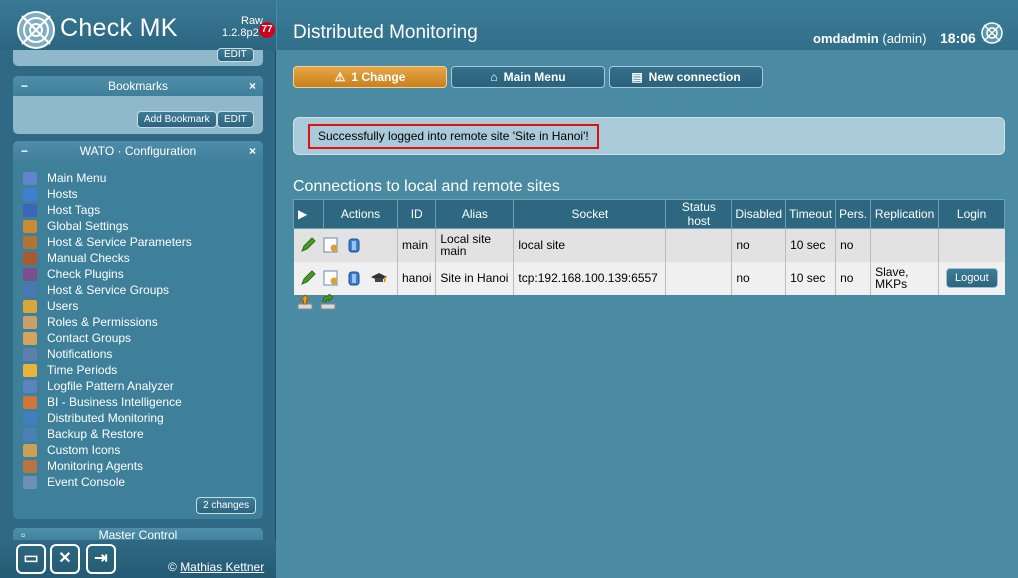  Describe the element at coordinates (267, 30) in the screenshot. I see `werks-count-badge: 77` at that location.